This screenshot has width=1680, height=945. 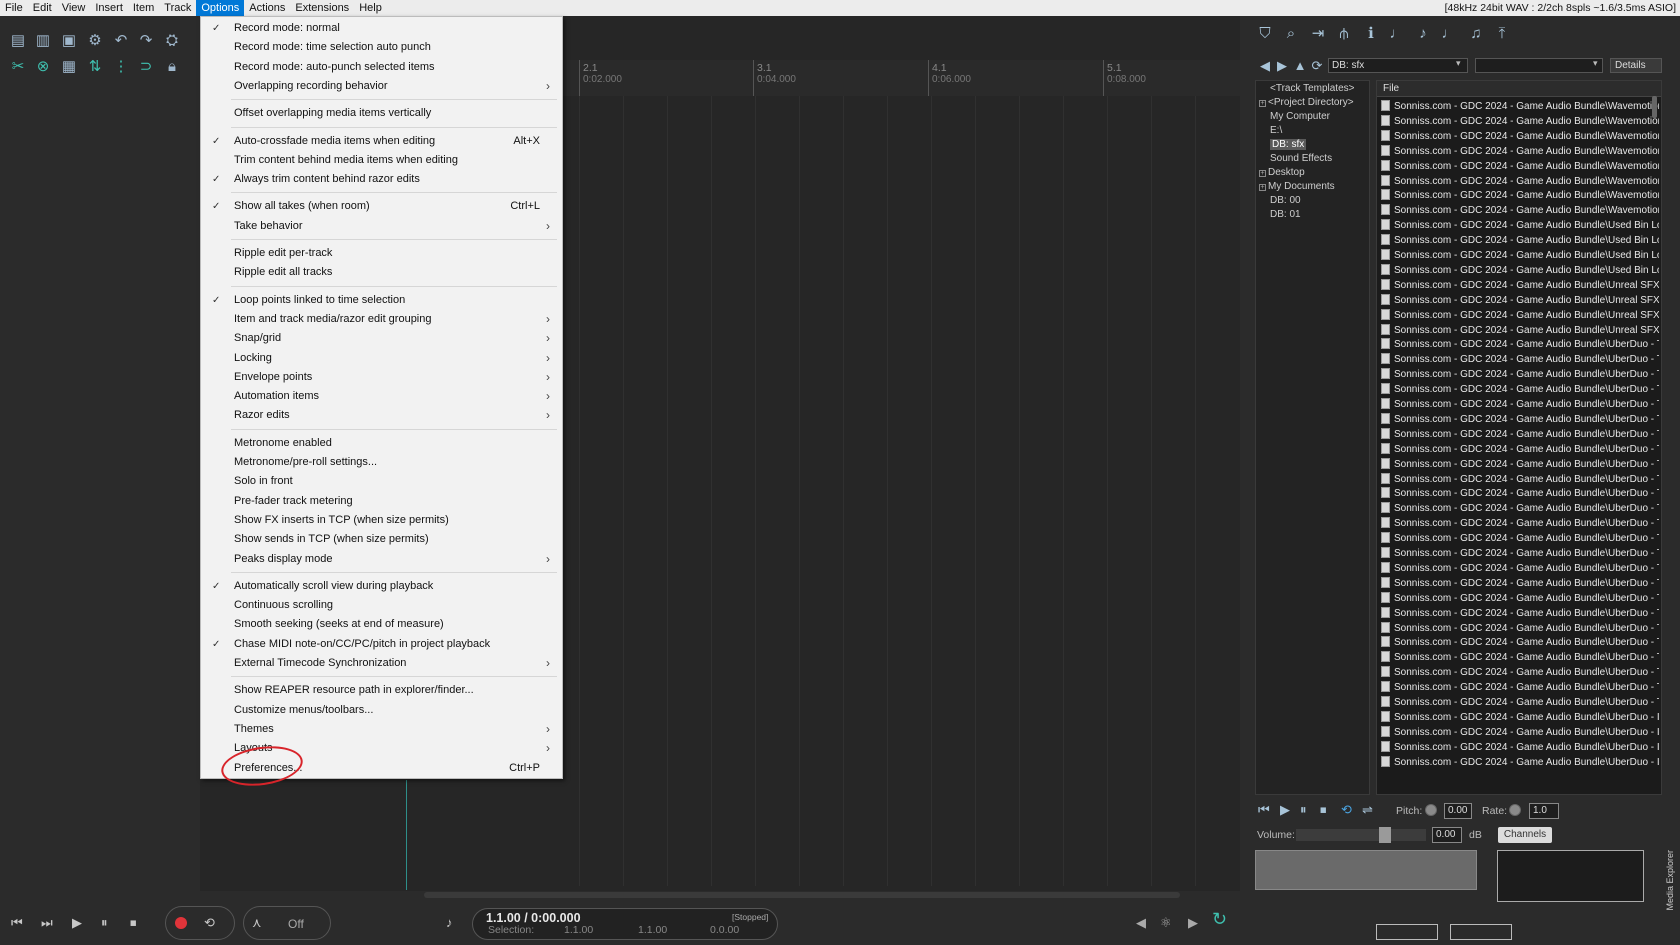 I want to click on ripple-off-icon: ✂, so click(x=18, y=67).